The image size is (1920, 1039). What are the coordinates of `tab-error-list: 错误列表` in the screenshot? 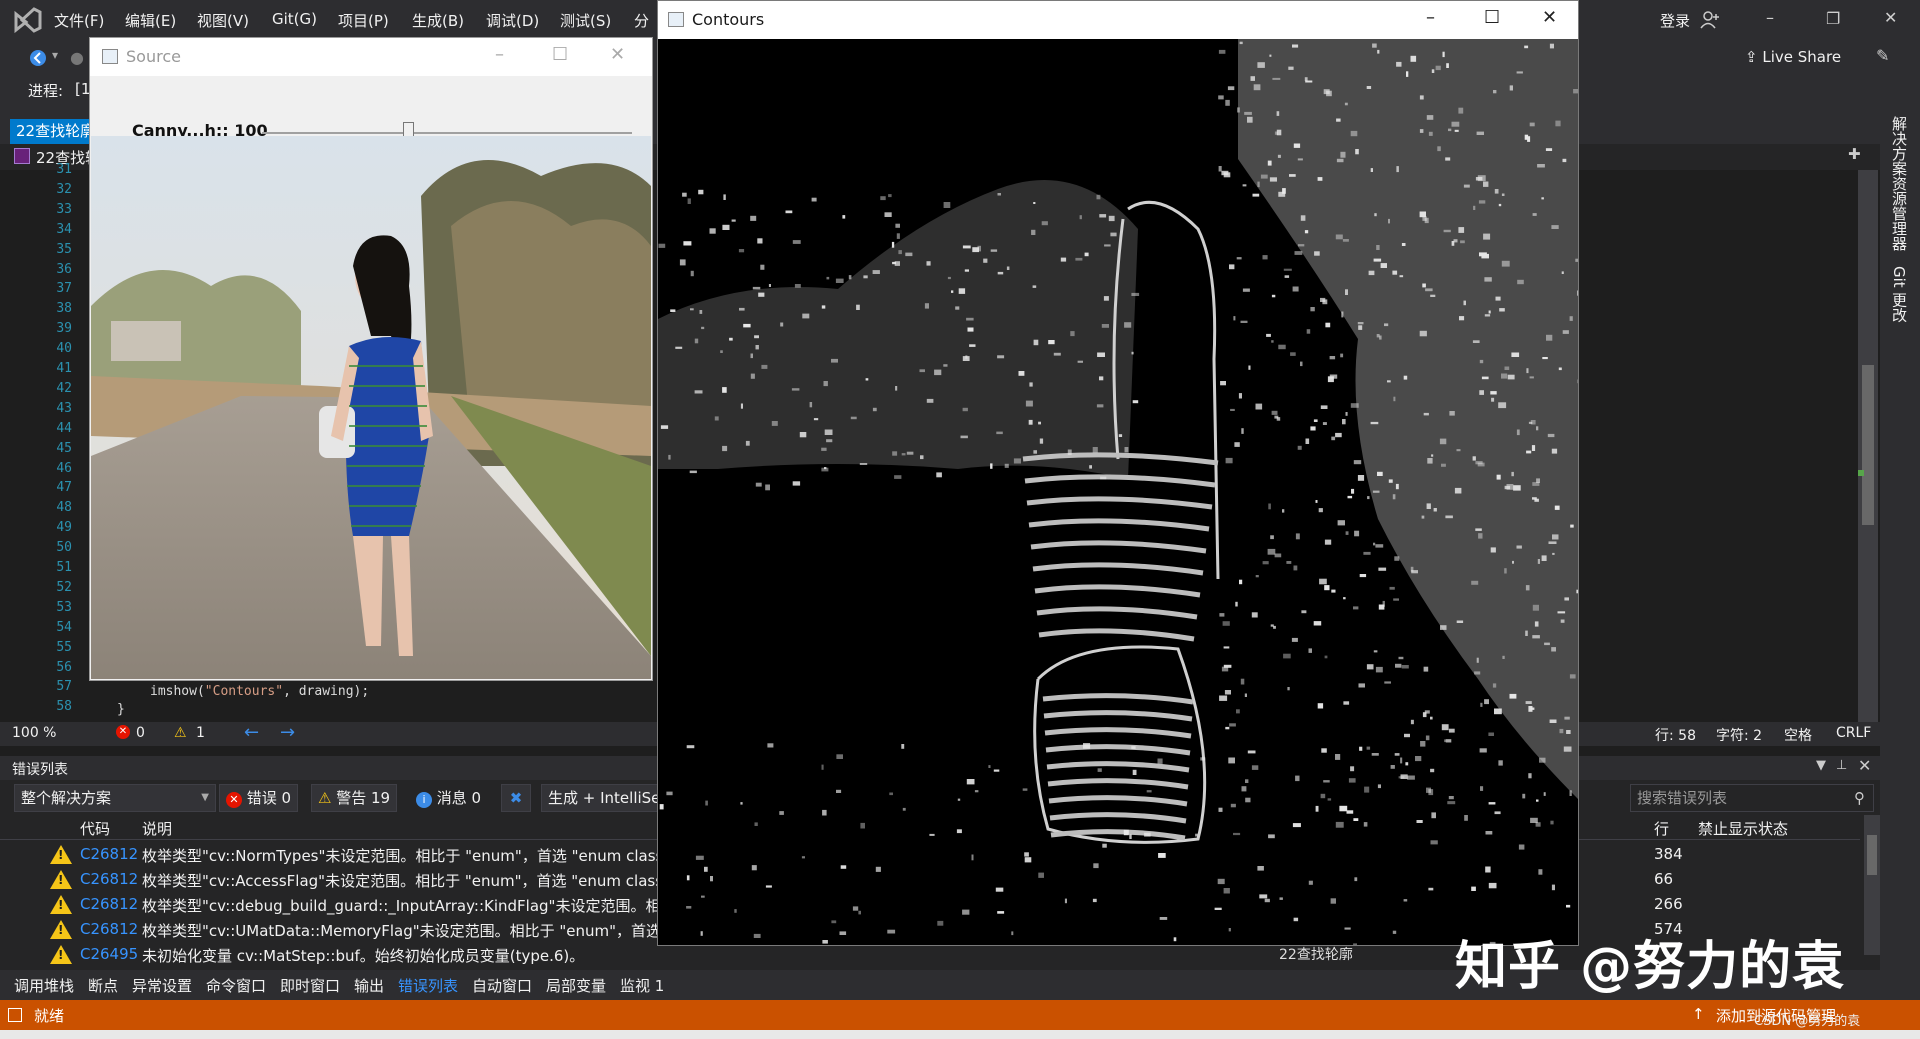 It's located at (428, 985).